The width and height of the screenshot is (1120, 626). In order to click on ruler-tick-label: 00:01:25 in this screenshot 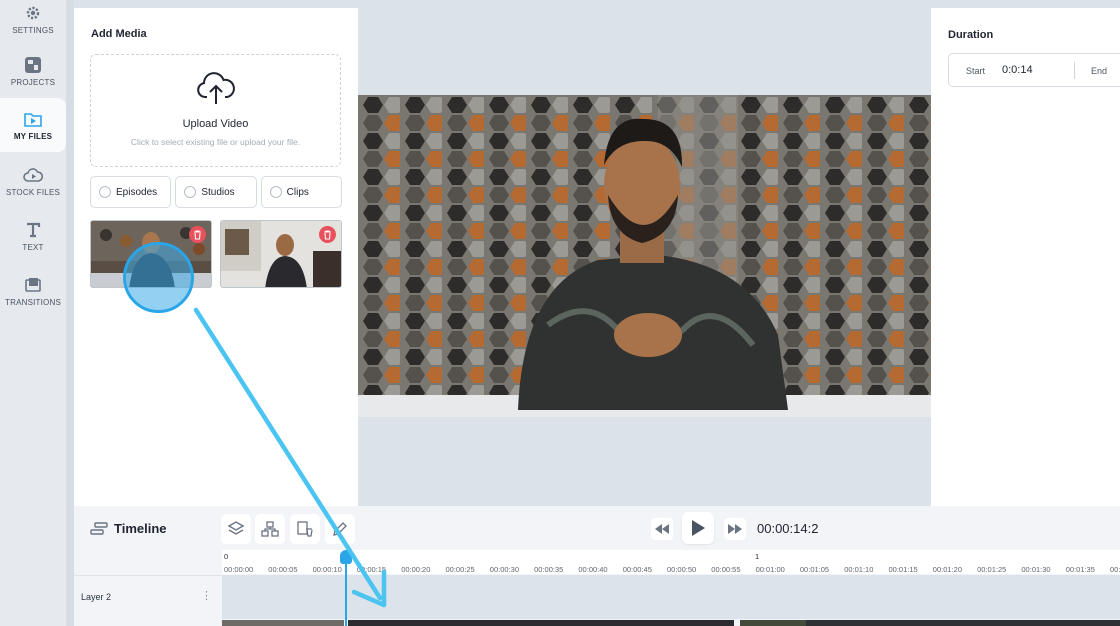, I will do `click(992, 569)`.